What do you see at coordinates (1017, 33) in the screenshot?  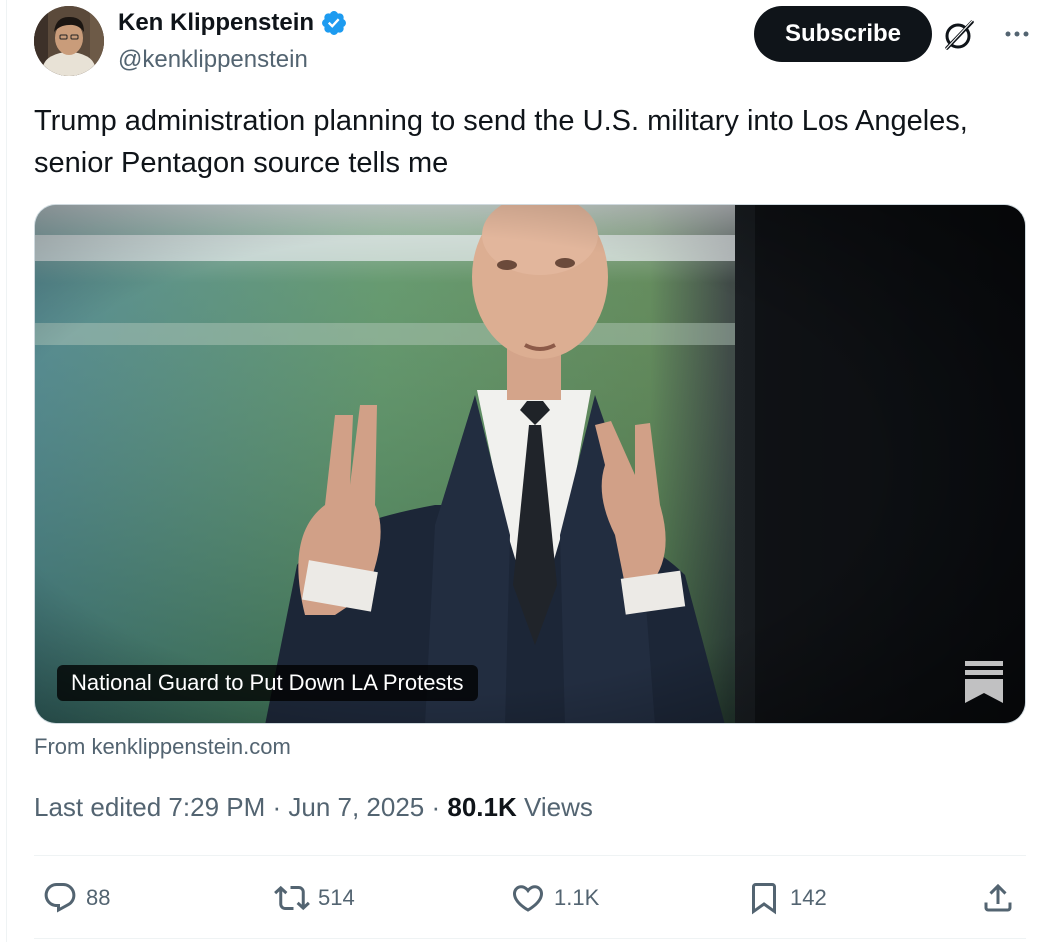 I see `more-icon` at bounding box center [1017, 33].